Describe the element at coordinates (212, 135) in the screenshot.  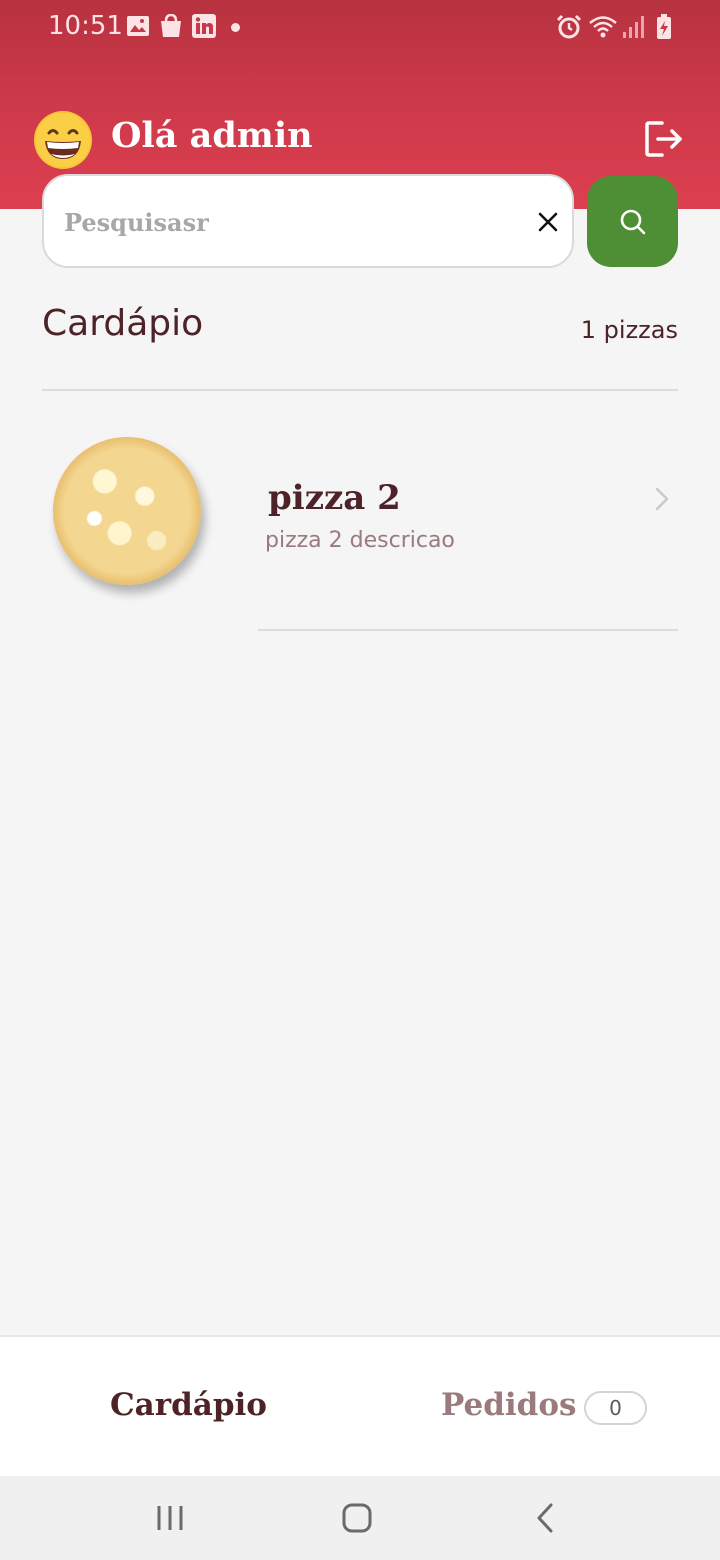
I see `greeting-title: Olá admin` at that location.